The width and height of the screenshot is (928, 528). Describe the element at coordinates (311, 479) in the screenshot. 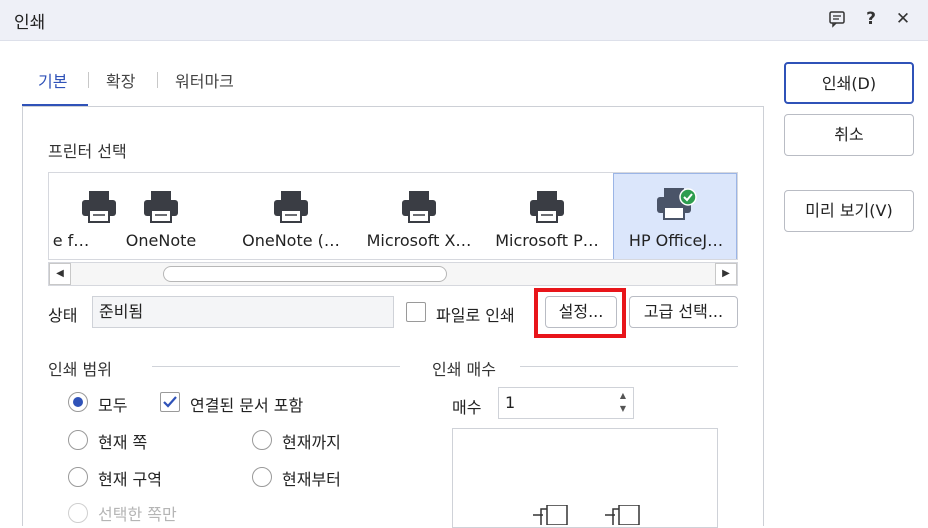

I see `range-from-current-label: 현재부터` at that location.